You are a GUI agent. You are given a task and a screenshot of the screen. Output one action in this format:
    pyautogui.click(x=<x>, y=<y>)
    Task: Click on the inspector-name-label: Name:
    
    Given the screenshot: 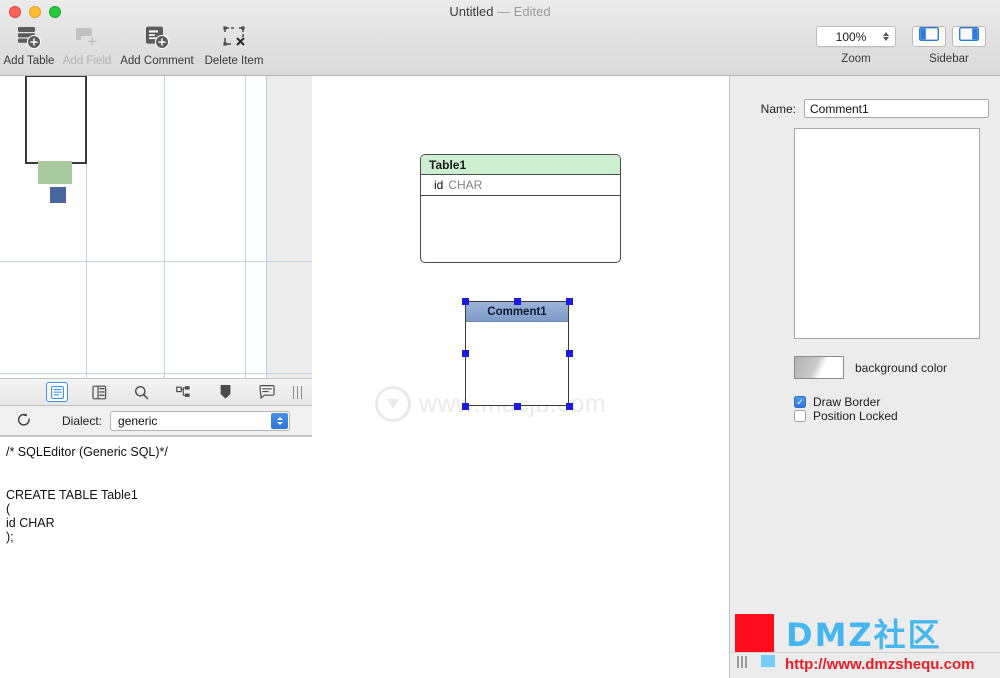 What is the action you would take?
    pyautogui.click(x=778, y=108)
    